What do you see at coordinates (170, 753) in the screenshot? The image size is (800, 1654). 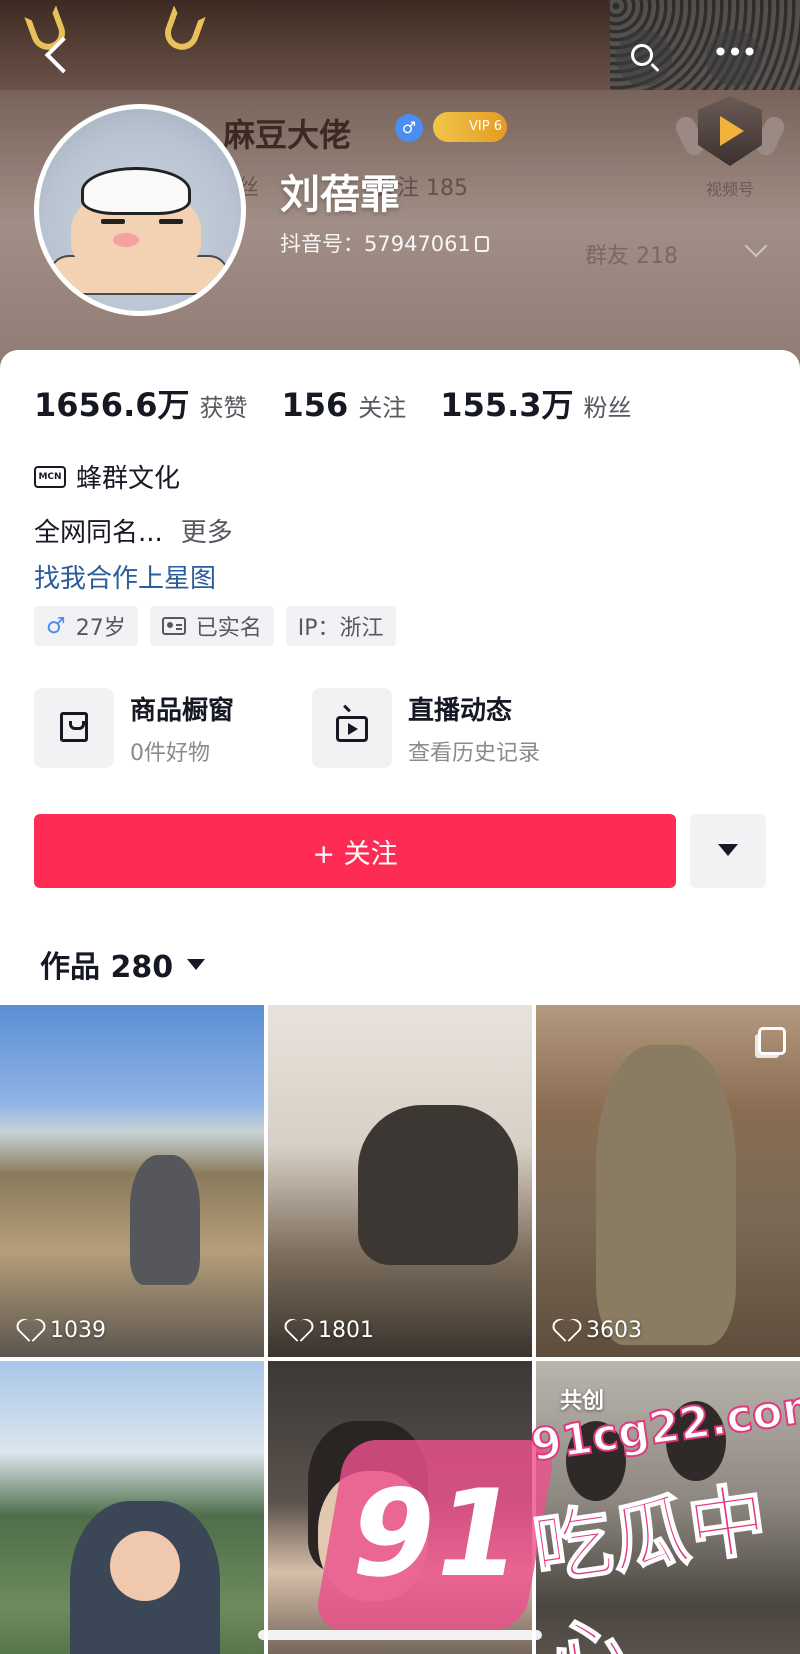 I see `feature-subtitle: 0件好物` at bounding box center [170, 753].